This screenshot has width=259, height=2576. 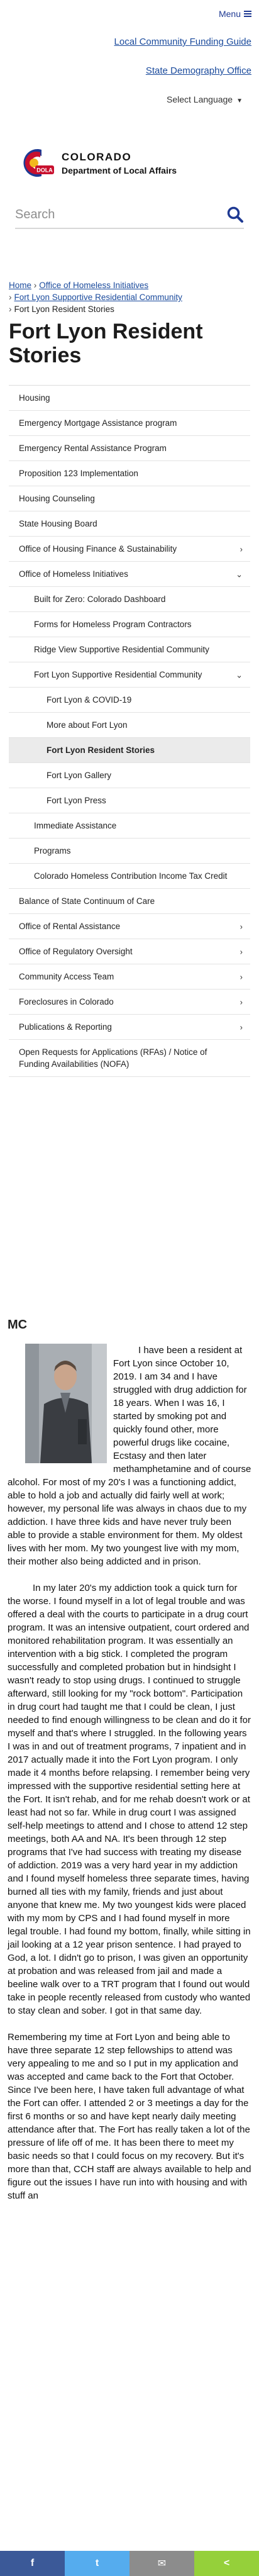 What do you see at coordinates (36, 163) in the screenshot?
I see `colorado-c-logo-icon: DOLA` at bounding box center [36, 163].